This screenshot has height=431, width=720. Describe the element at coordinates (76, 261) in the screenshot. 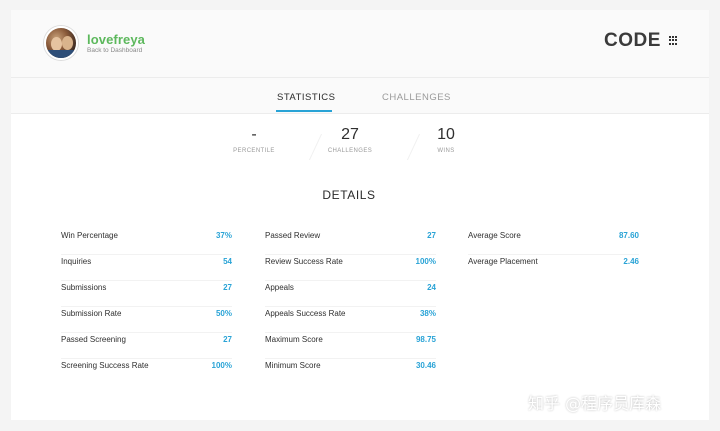

I see `detail-label: Inquiries` at that location.